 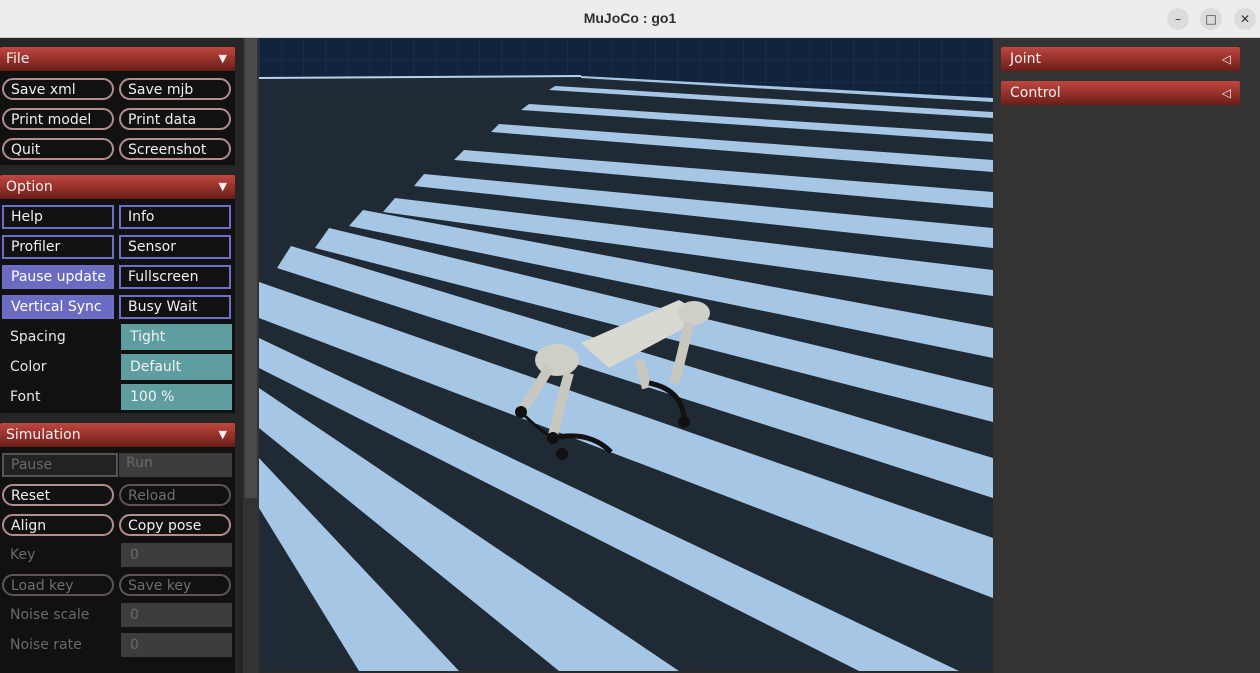 What do you see at coordinates (58, 149) in the screenshot?
I see `quit-button: Quit` at bounding box center [58, 149].